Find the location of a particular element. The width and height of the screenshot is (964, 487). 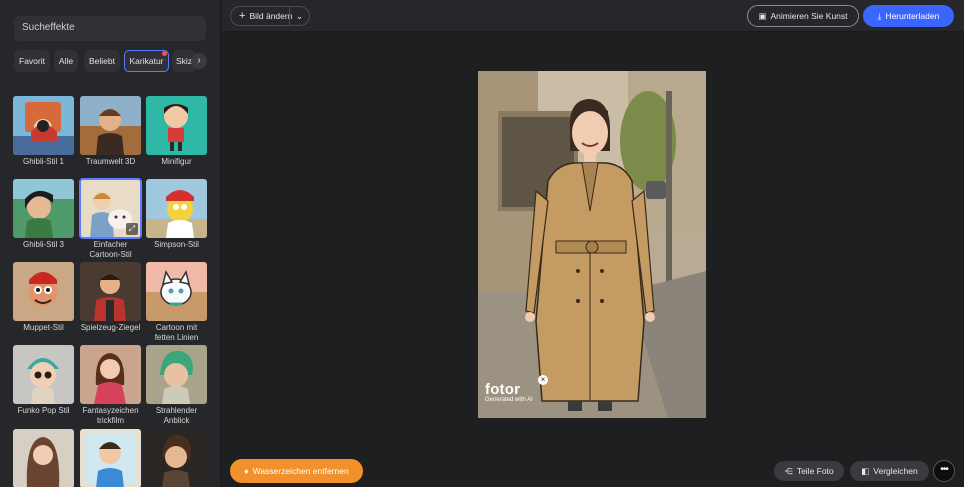

share-photo-button: ⋲ Teile Foto is located at coordinates (809, 471).